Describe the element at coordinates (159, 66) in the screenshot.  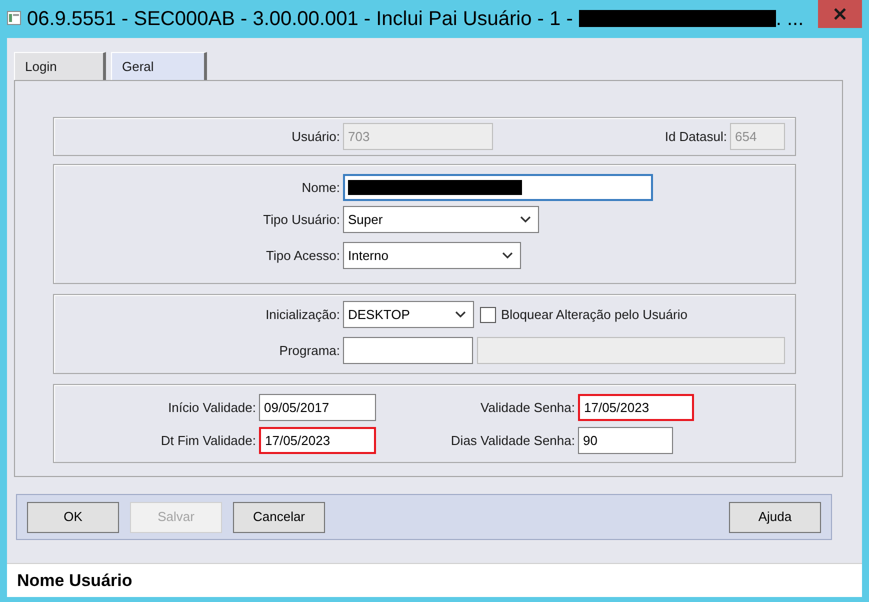
I see `tab: Geral` at that location.